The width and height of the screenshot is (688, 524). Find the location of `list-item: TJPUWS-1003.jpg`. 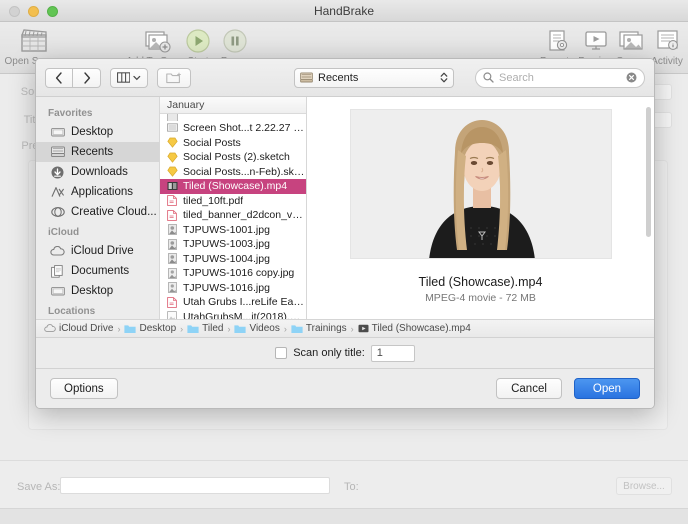

list-item: TJPUWS-1003.jpg is located at coordinates (233, 244).